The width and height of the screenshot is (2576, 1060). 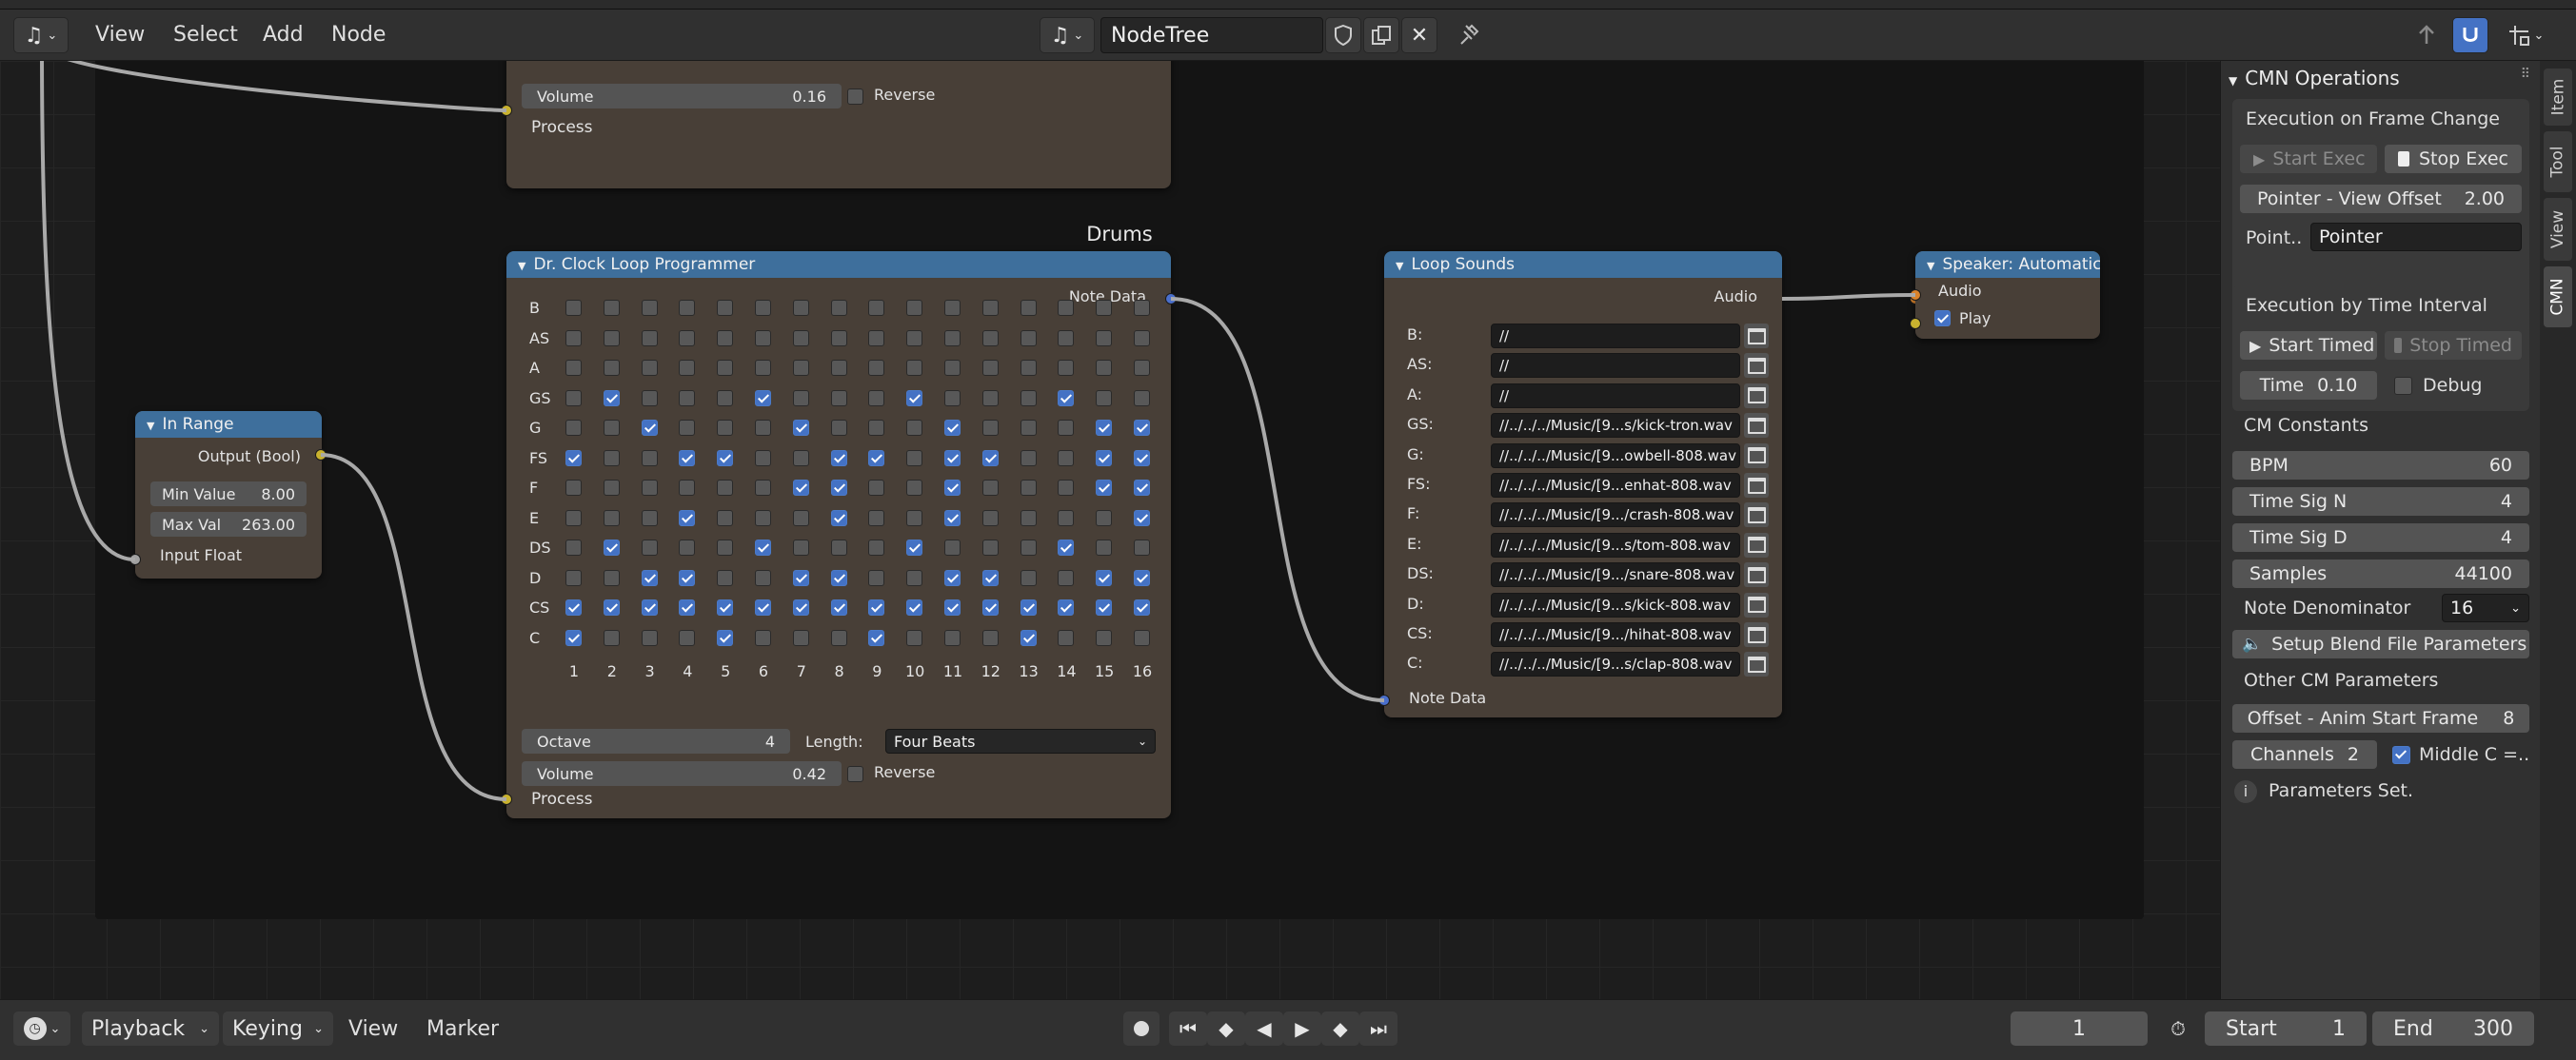 I want to click on length-select: Four Beats ⌄, so click(x=1021, y=742).